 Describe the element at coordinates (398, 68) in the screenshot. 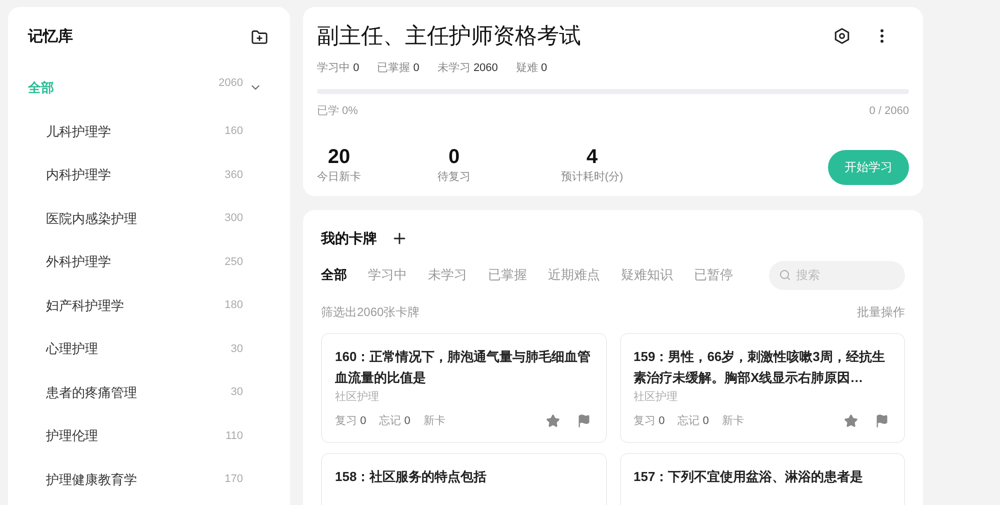

I see `stat-text: 已掌握 0` at that location.